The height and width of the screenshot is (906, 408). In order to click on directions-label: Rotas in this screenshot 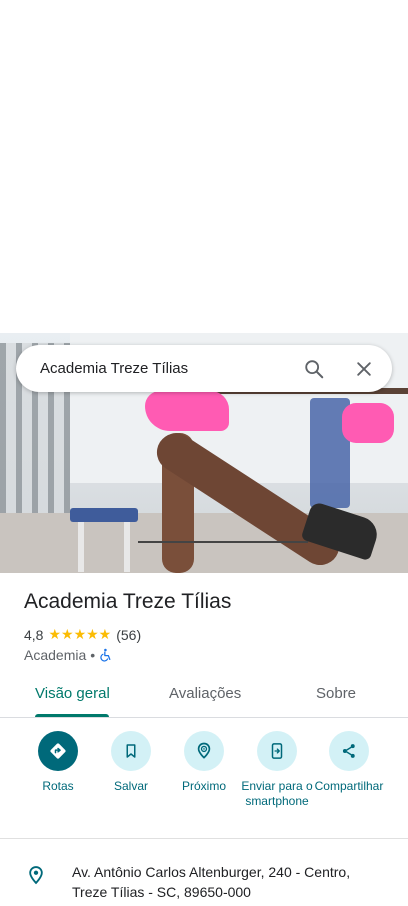, I will do `click(58, 786)`.